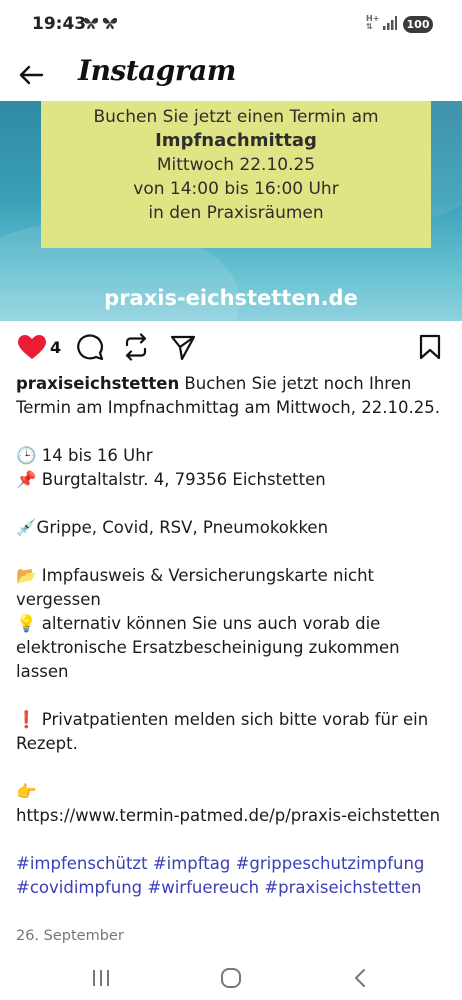  What do you see at coordinates (231, 298) in the screenshot?
I see `image-website: praxis-eichstetten.de` at bounding box center [231, 298].